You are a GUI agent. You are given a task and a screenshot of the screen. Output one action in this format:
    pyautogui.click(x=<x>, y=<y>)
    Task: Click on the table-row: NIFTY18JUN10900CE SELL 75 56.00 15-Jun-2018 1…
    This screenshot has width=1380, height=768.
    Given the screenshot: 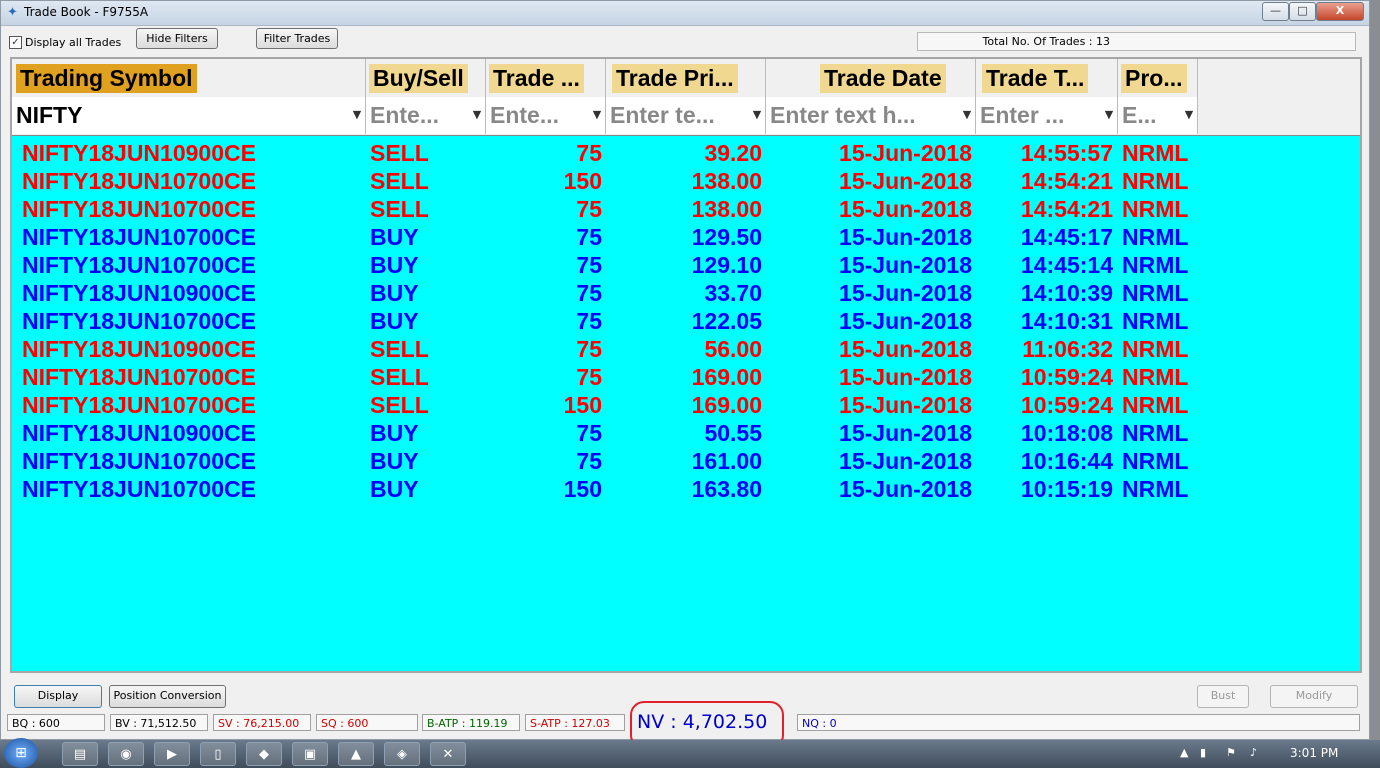 What is the action you would take?
    pyautogui.click(x=686, y=349)
    